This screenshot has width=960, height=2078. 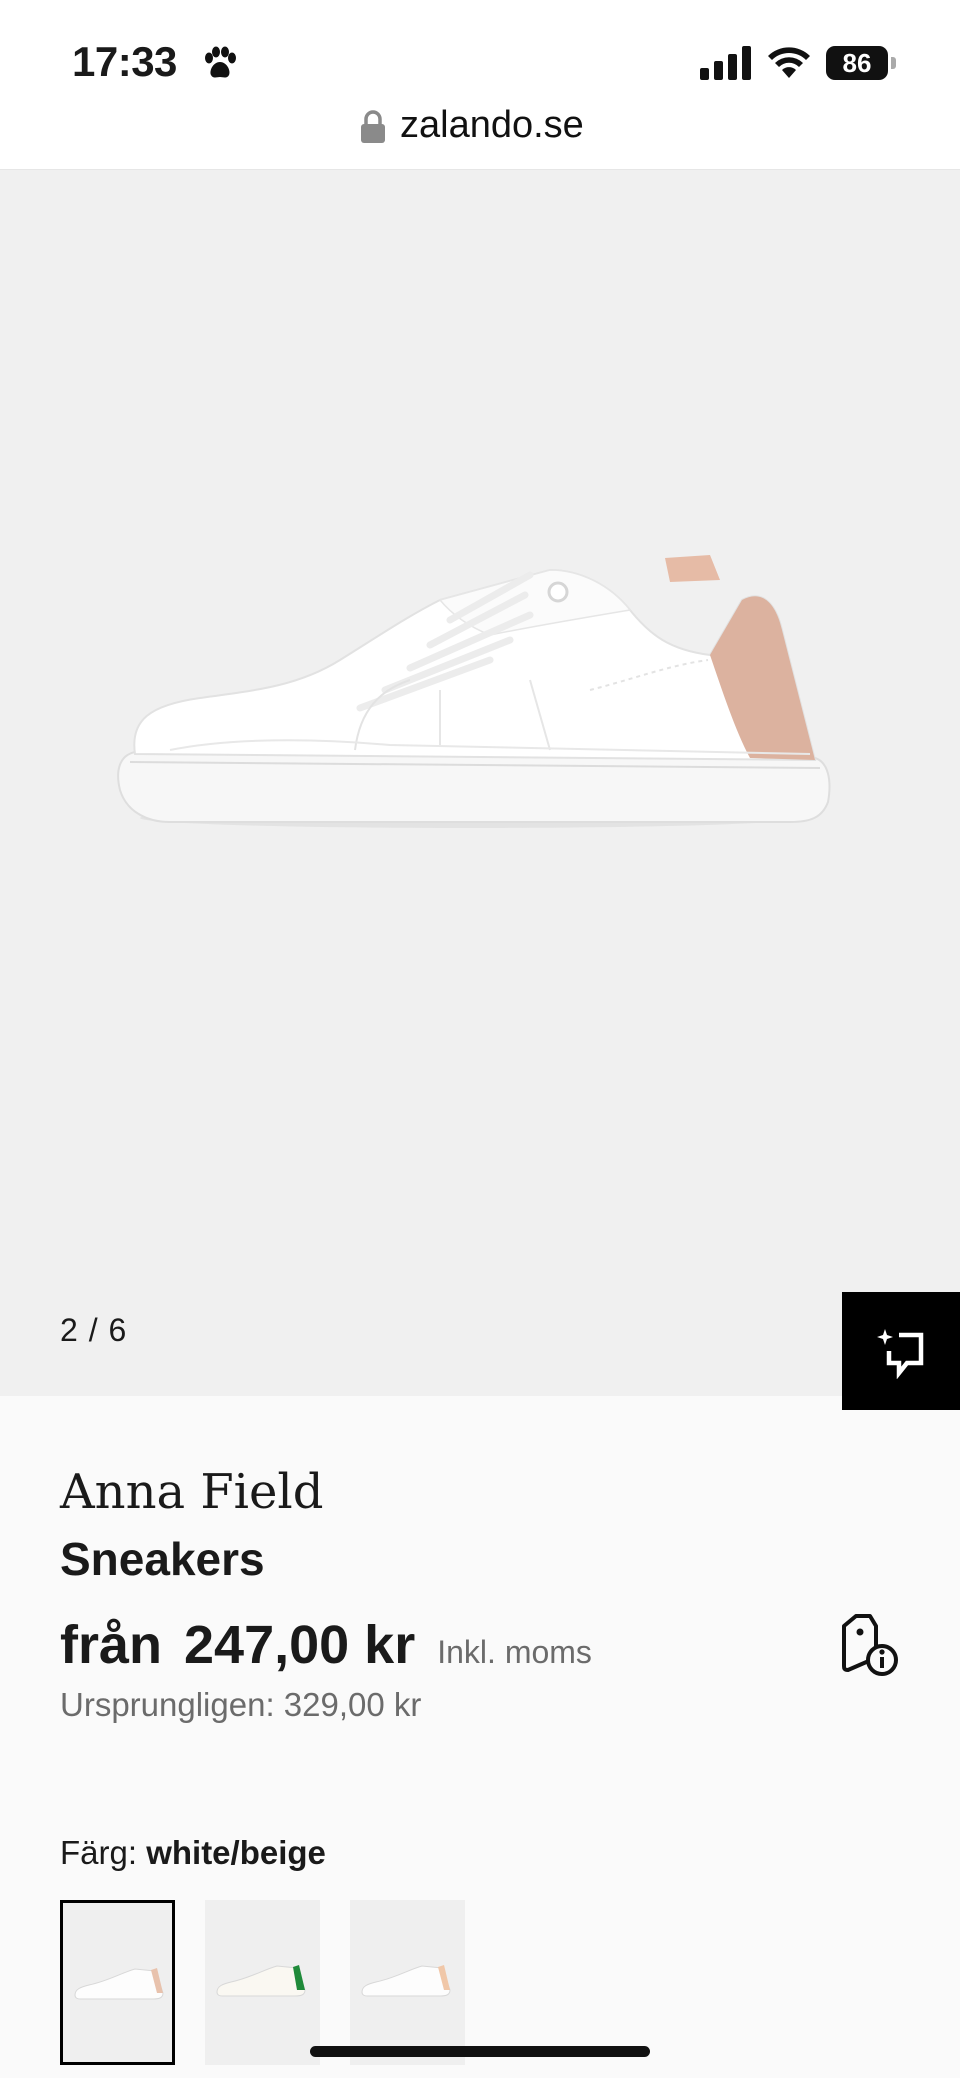 I want to click on product-name: Sneakers, so click(x=162, y=1559).